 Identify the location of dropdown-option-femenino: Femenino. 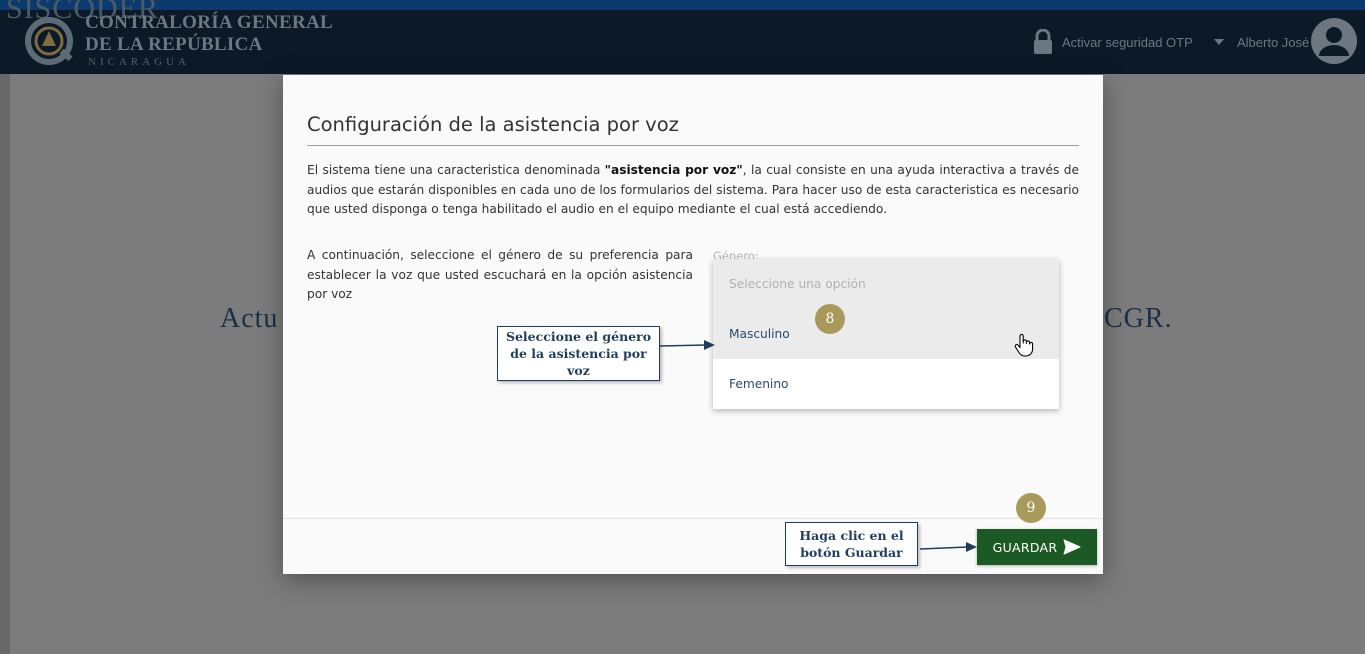
(886, 384).